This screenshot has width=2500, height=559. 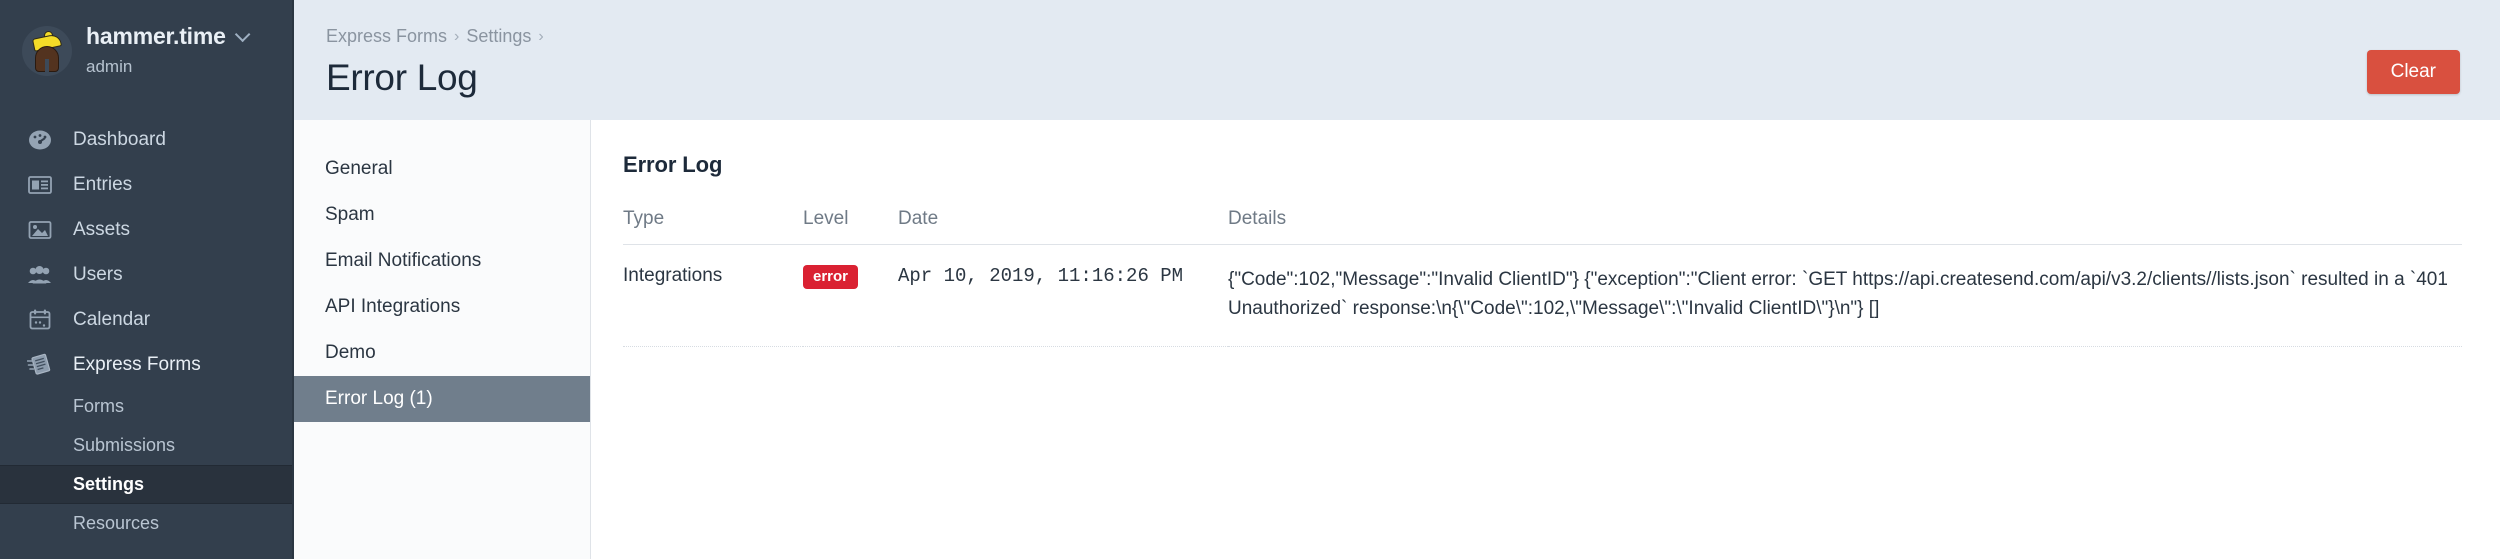 I want to click on cell-date: Apr 10, 2019, 11:16:26 PM, so click(x=1063, y=295).